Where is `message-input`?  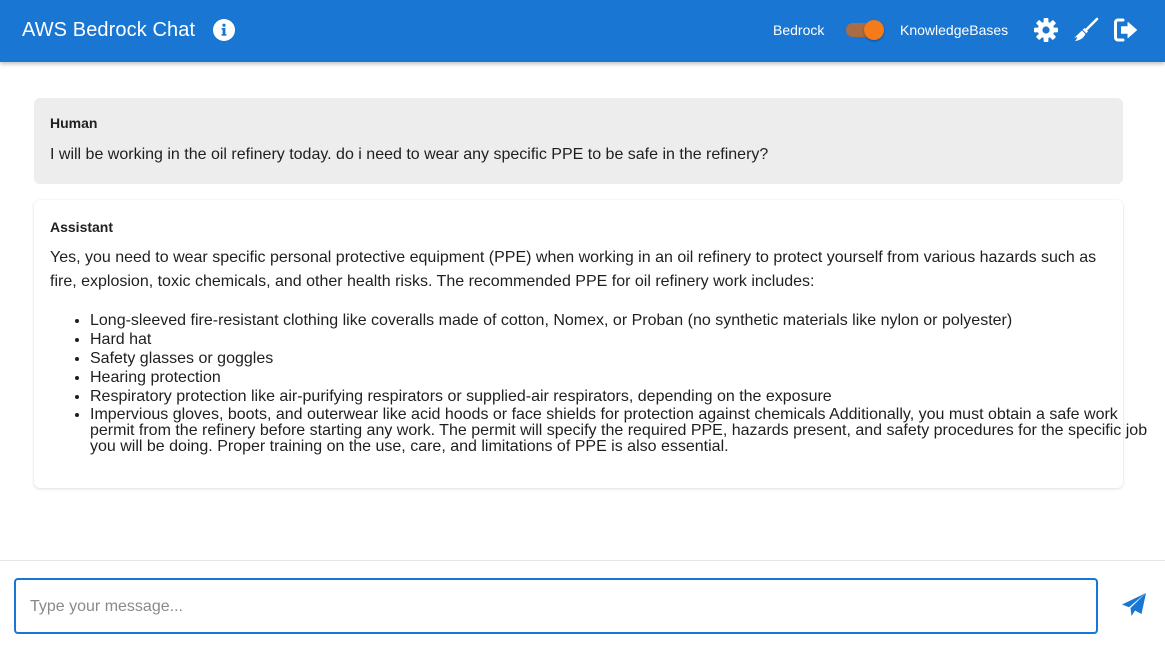 message-input is located at coordinates (555, 607).